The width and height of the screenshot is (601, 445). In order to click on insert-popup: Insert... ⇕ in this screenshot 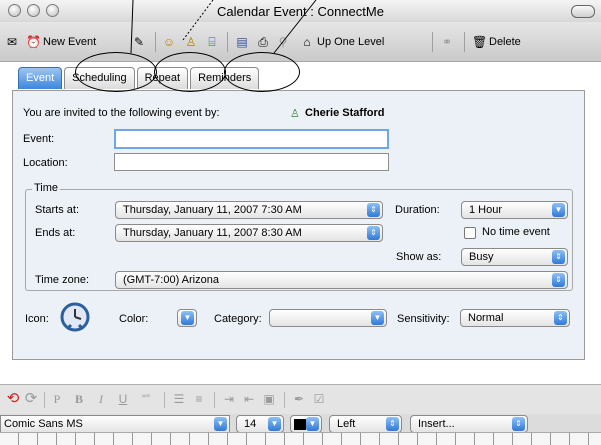, I will do `click(469, 424)`.